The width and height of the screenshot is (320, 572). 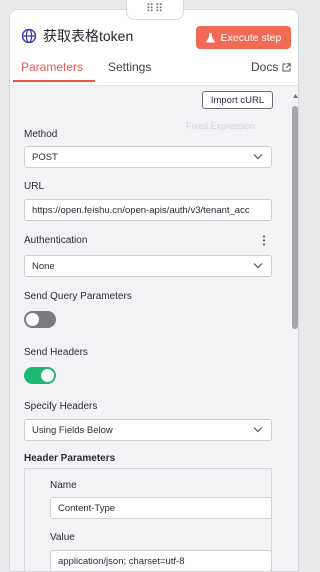 I want to click on execute-step-button: Execute step, so click(x=243, y=37).